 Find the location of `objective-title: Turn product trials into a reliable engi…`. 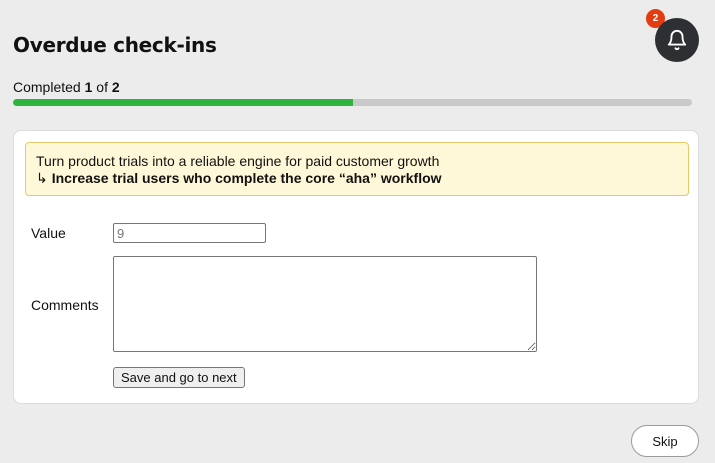

objective-title: Turn product trials into a reliable engi… is located at coordinates (238, 161).